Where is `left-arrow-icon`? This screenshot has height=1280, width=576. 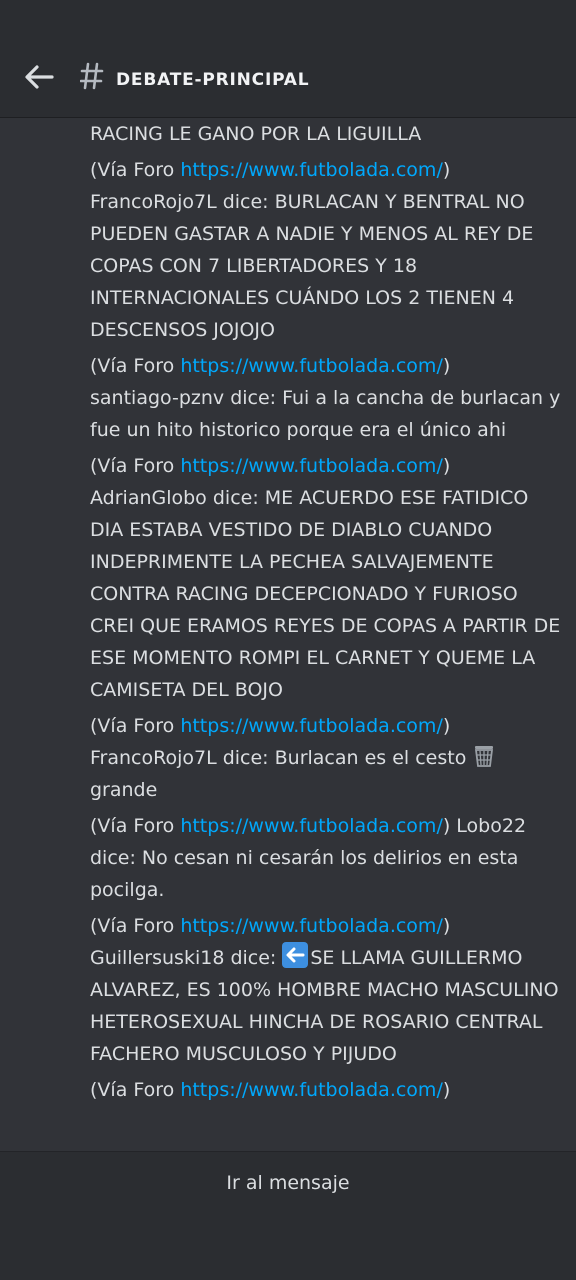
left-arrow-icon is located at coordinates (295, 955).